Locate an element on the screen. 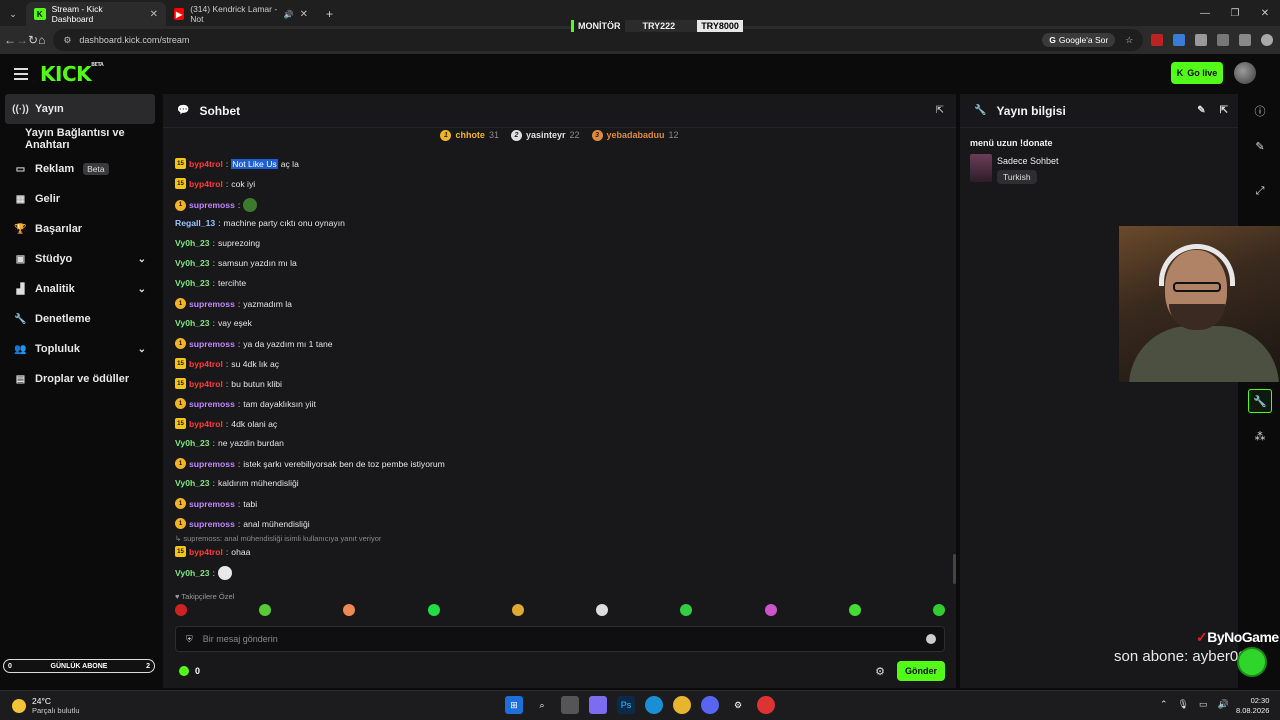 This screenshot has width=1280, height=720. chrome-icon is located at coordinates (682, 705).